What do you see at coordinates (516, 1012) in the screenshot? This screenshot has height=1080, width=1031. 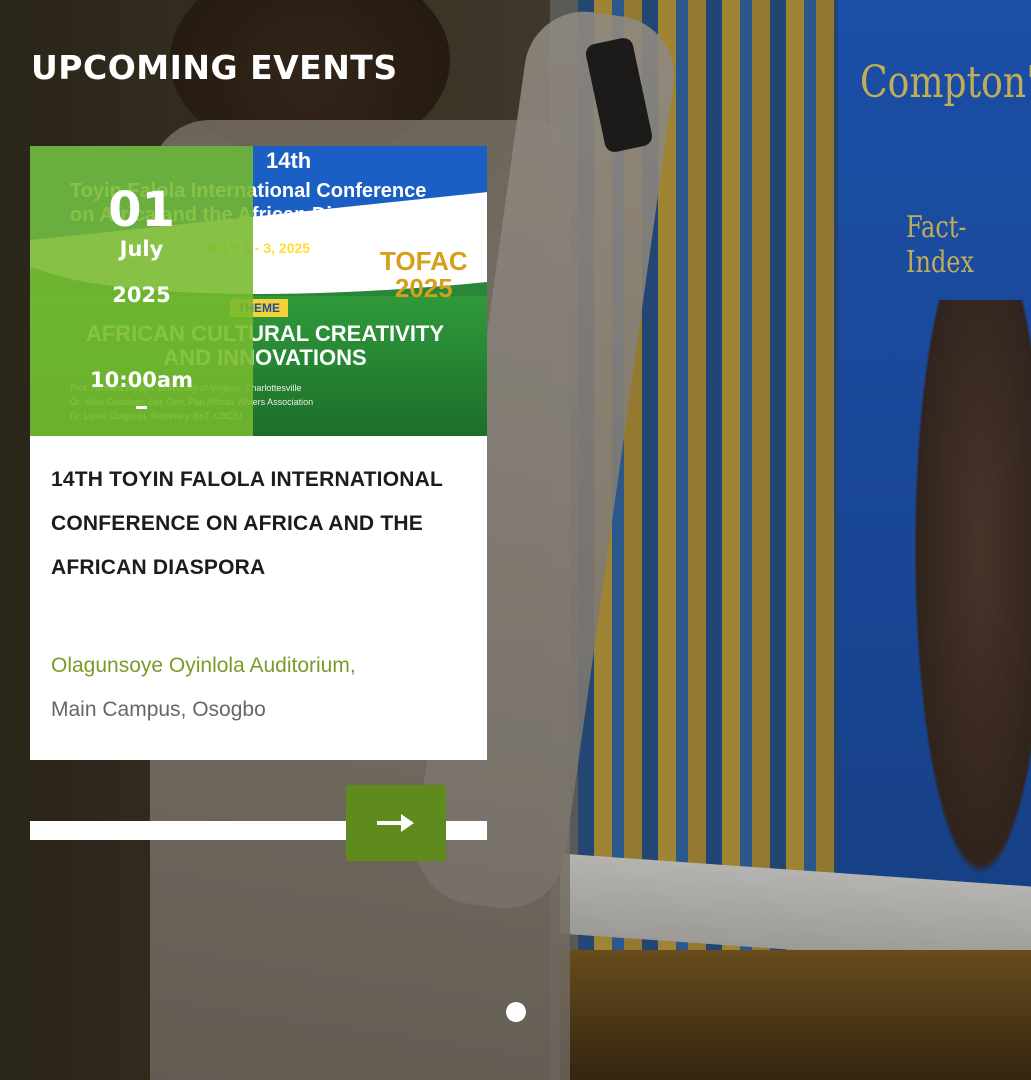 I see `carousel-pager-dot` at bounding box center [516, 1012].